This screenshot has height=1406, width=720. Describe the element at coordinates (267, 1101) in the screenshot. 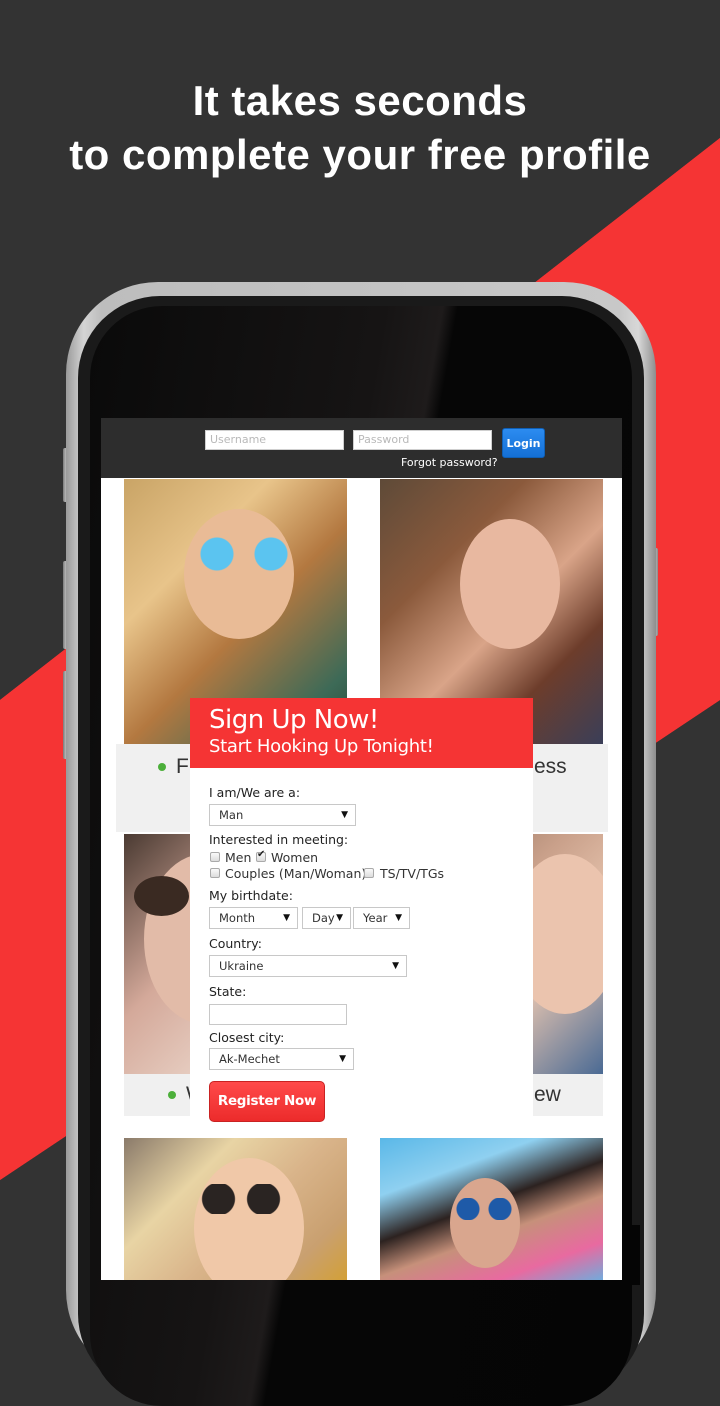

I see `register-now-button: Register Now` at that location.